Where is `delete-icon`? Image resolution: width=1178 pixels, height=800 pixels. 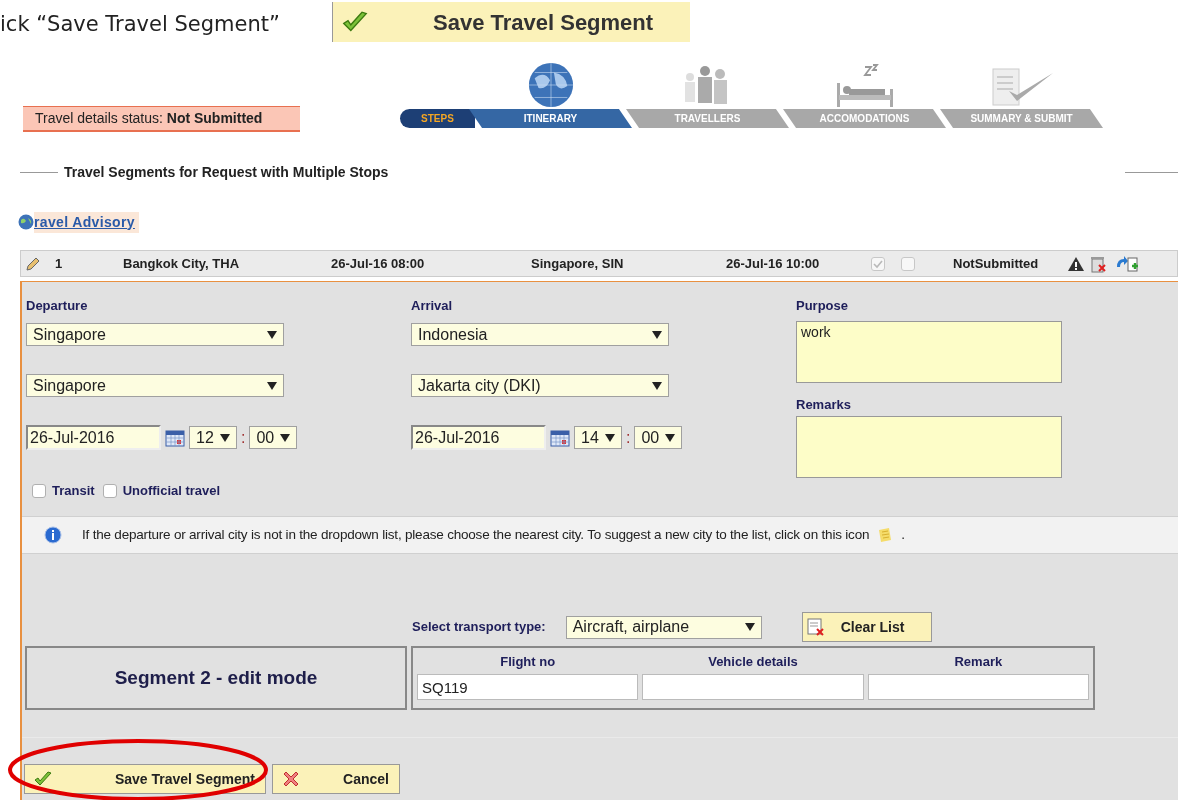 delete-icon is located at coordinates (1098, 263).